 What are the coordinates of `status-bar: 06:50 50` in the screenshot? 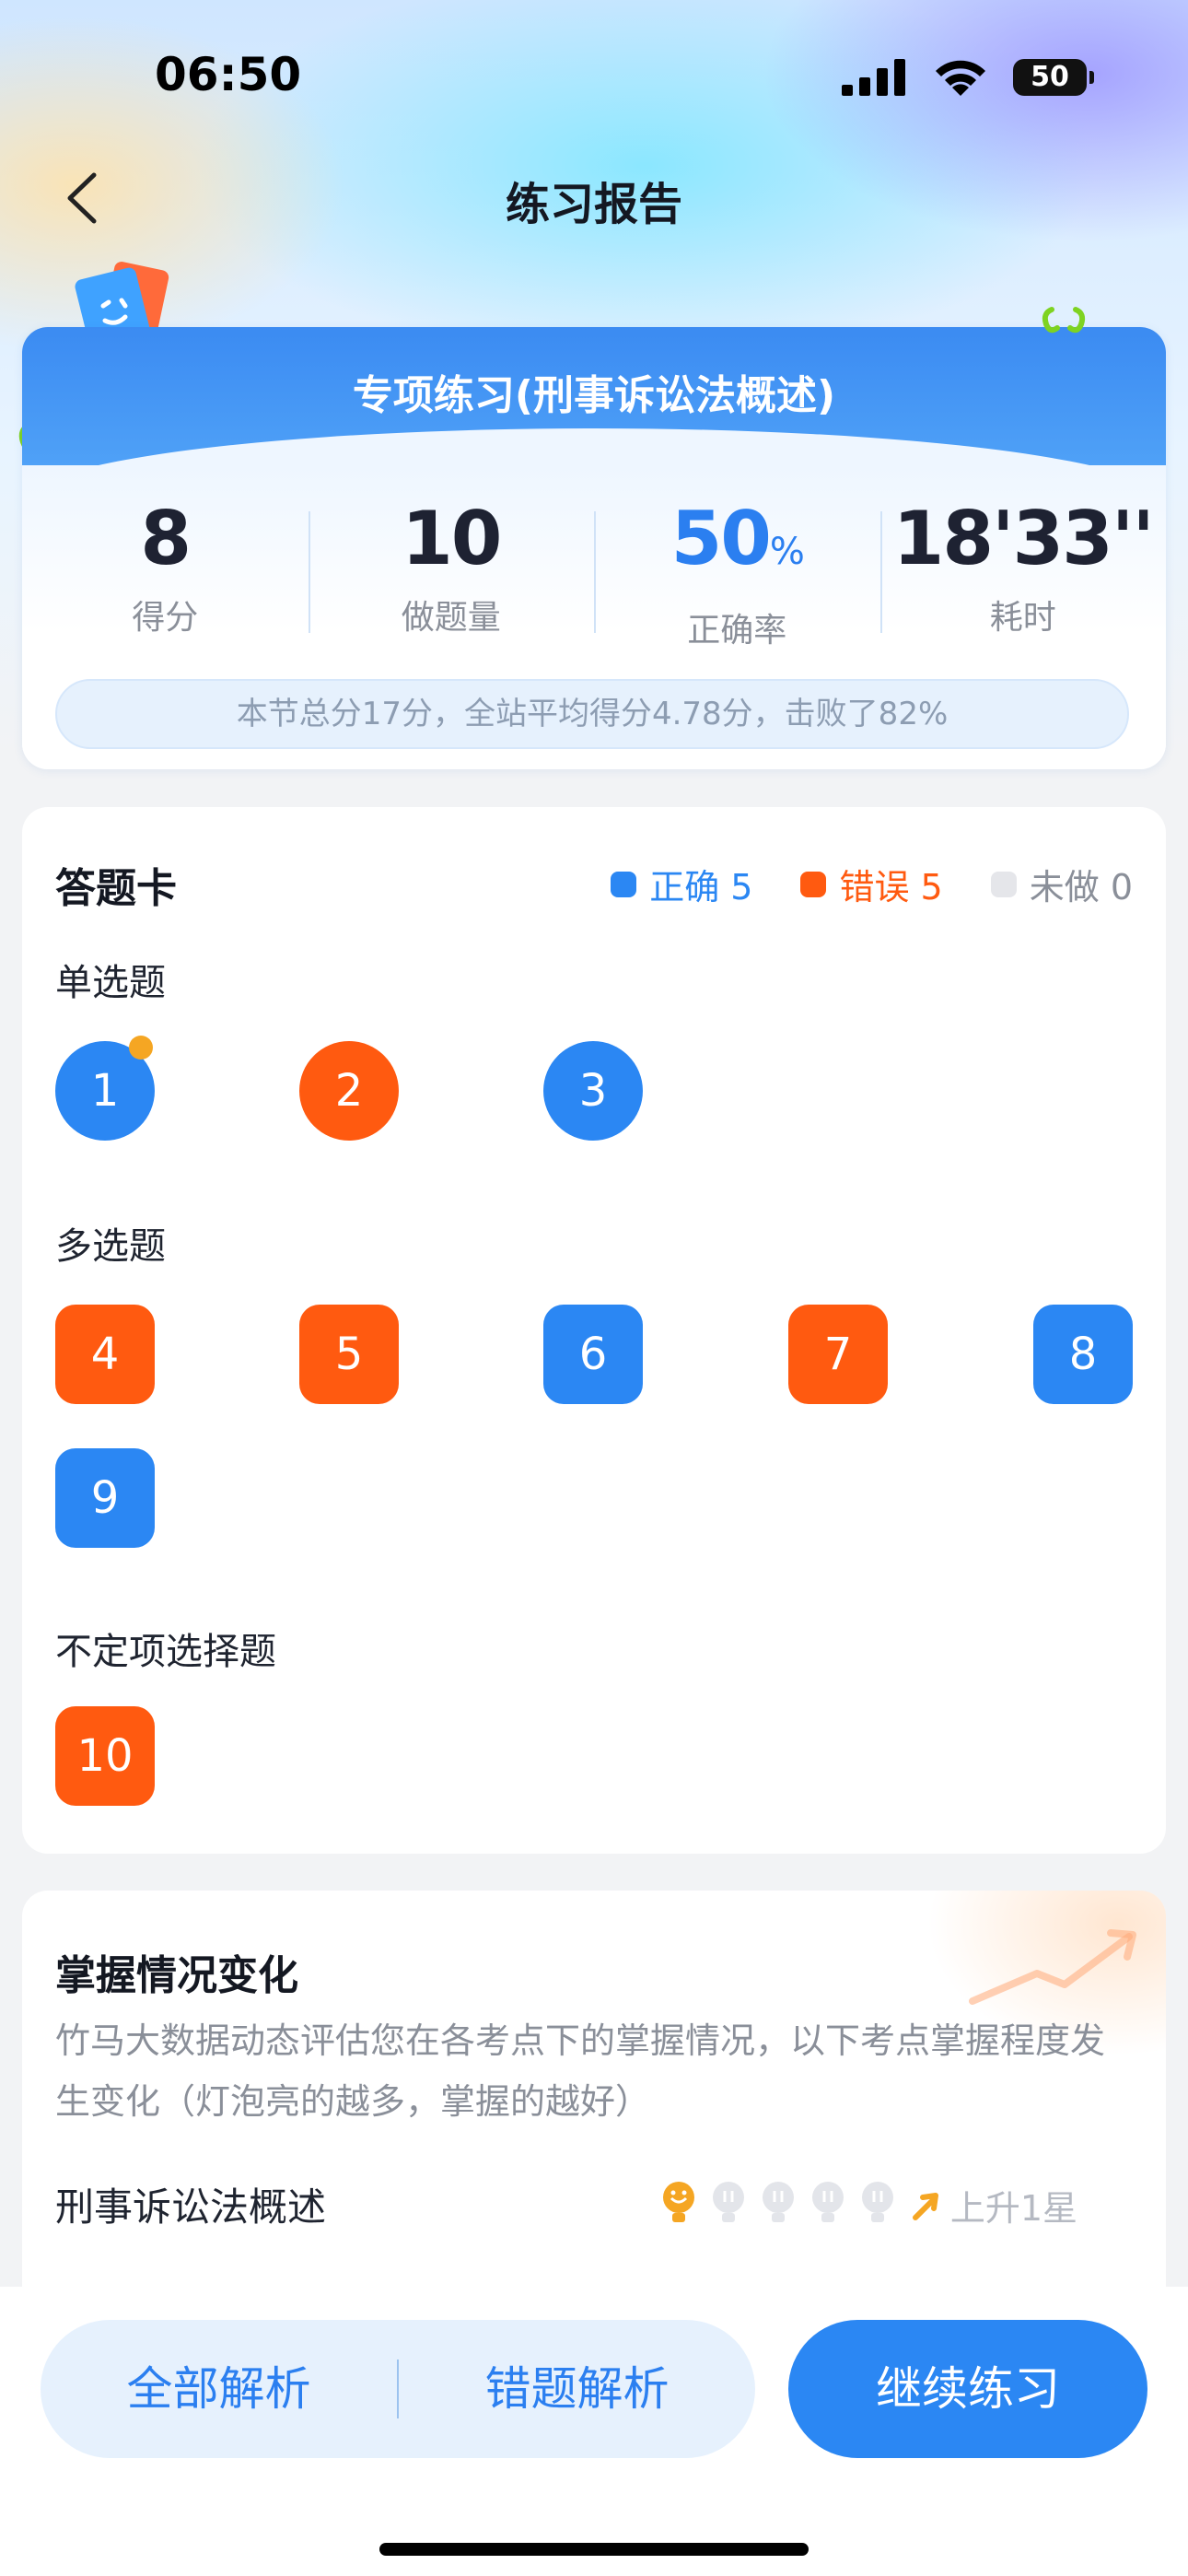 It's located at (594, 78).